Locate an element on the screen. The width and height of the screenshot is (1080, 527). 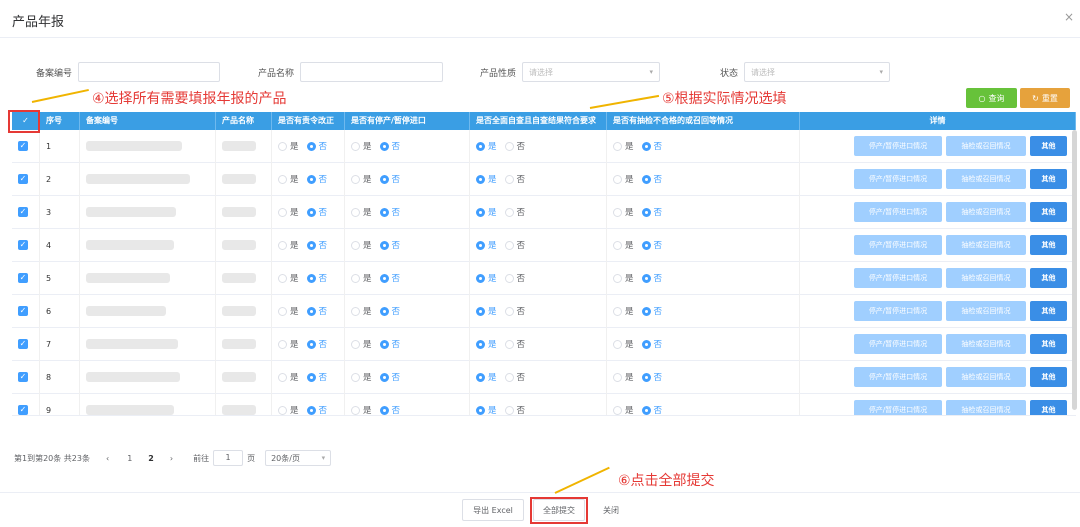
page-1: 1 is located at coordinates (129, 458).